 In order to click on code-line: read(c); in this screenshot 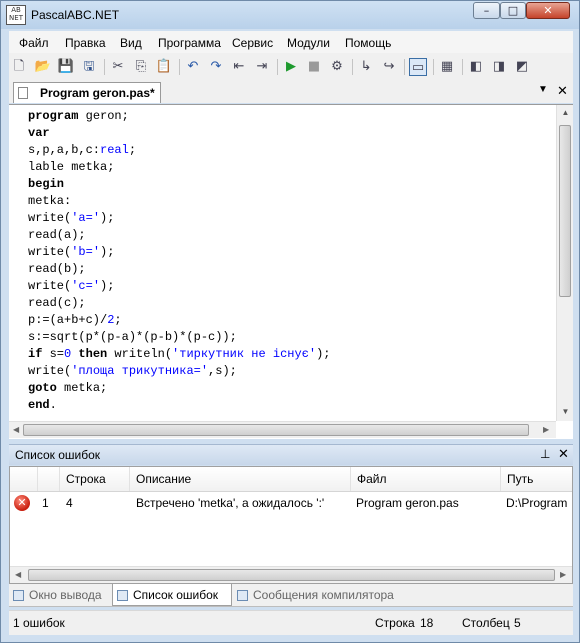, I will do `click(179, 303)`.